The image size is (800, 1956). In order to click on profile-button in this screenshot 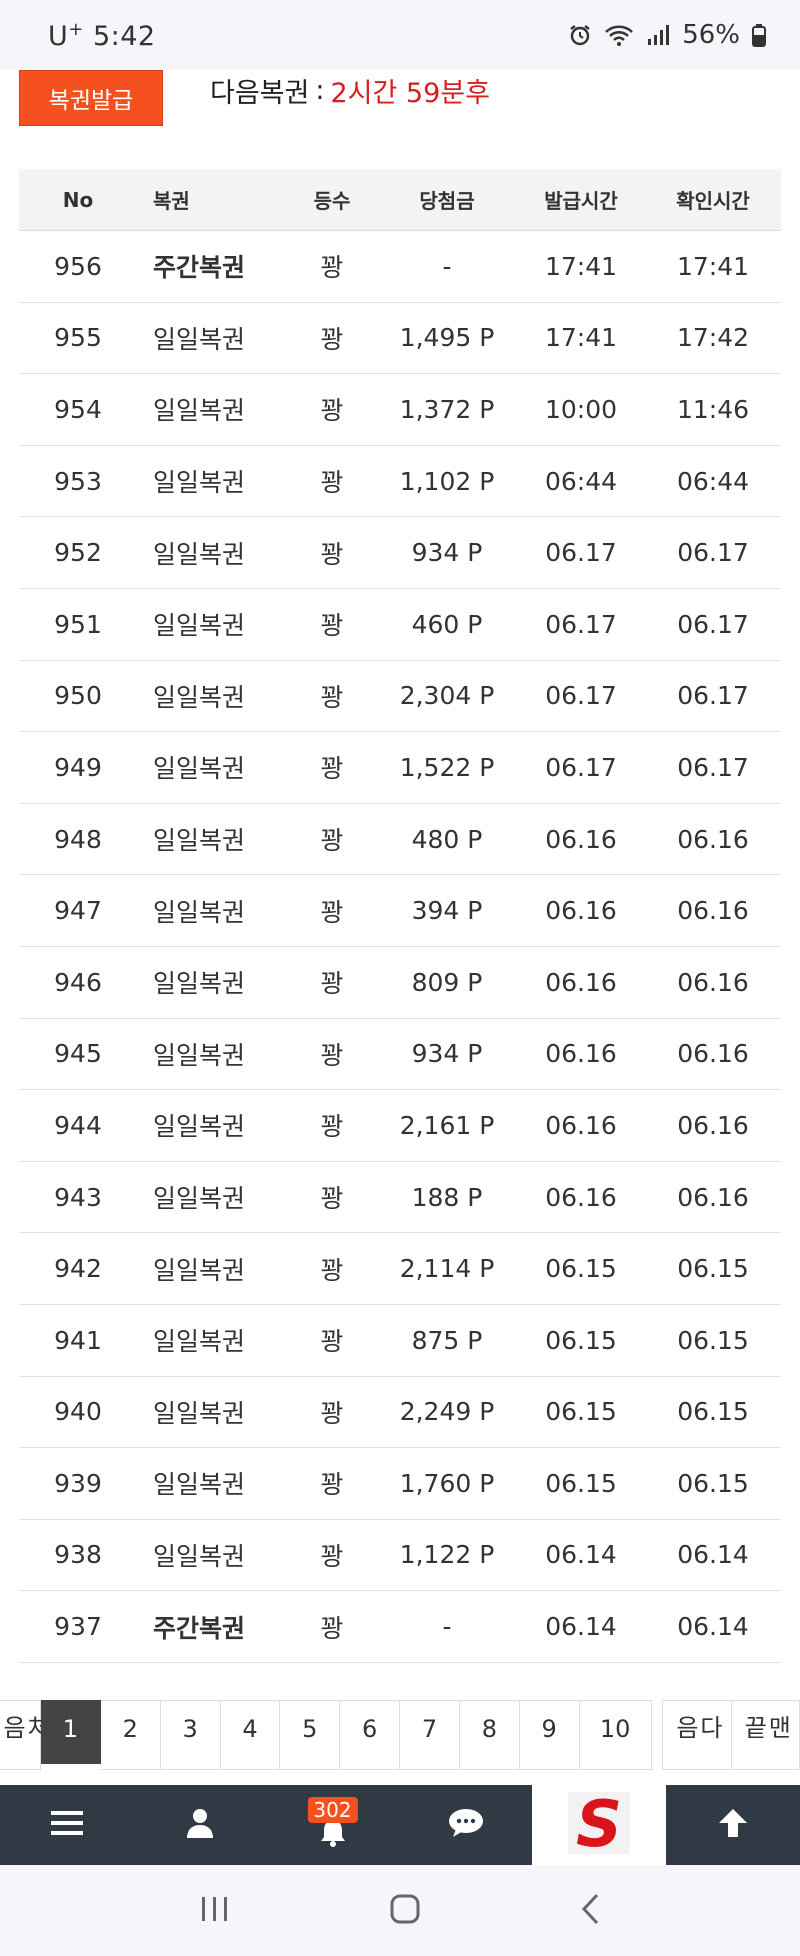, I will do `click(199, 1825)`.